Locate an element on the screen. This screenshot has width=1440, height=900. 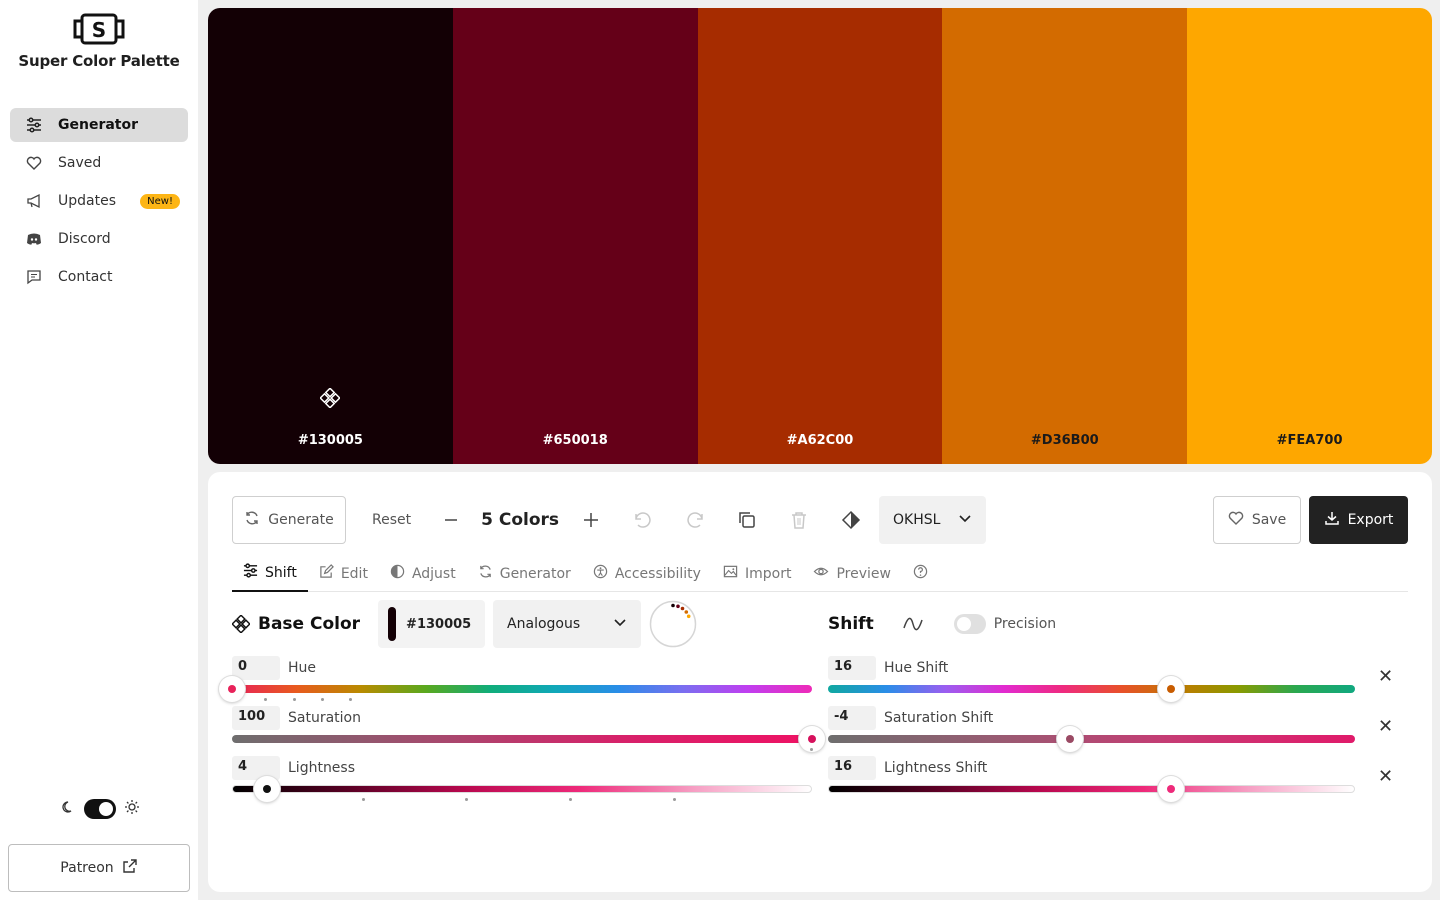
lightness-shift-thumb is located at coordinates (1171, 789).